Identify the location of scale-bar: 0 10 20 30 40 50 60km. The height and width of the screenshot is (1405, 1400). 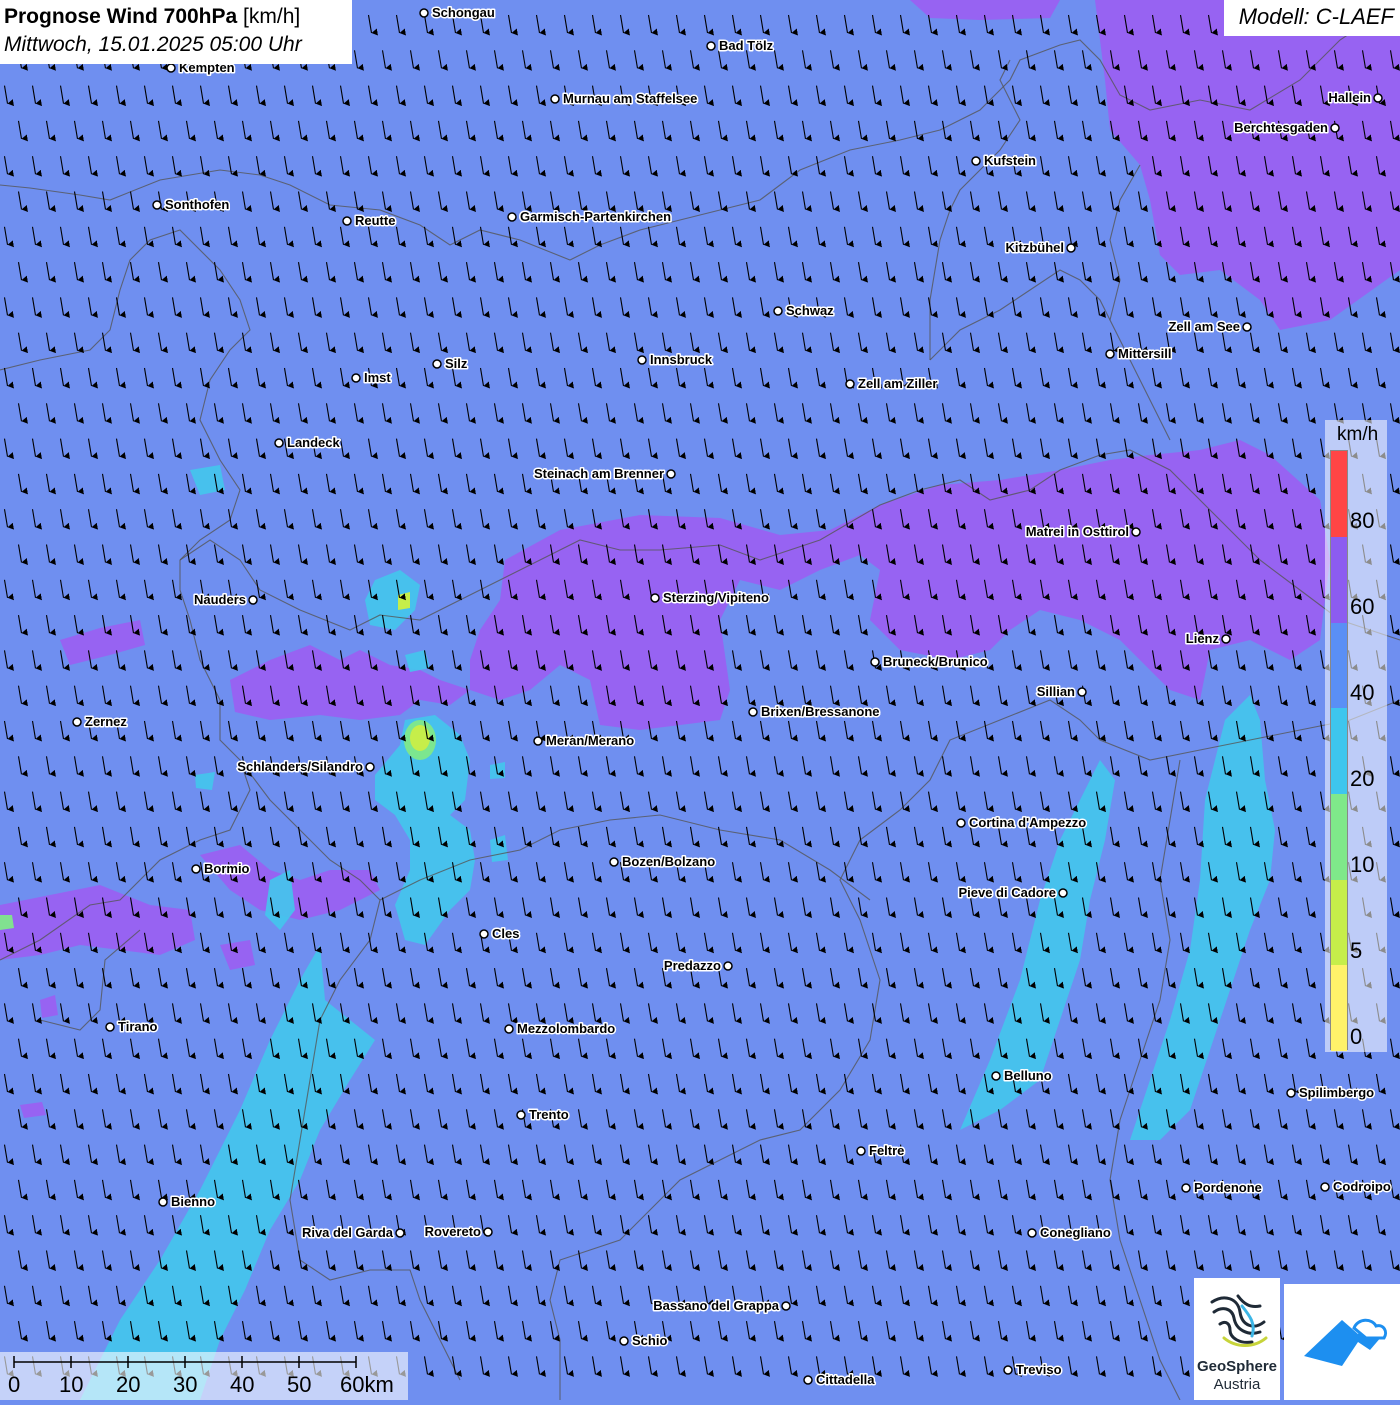
(204, 1376).